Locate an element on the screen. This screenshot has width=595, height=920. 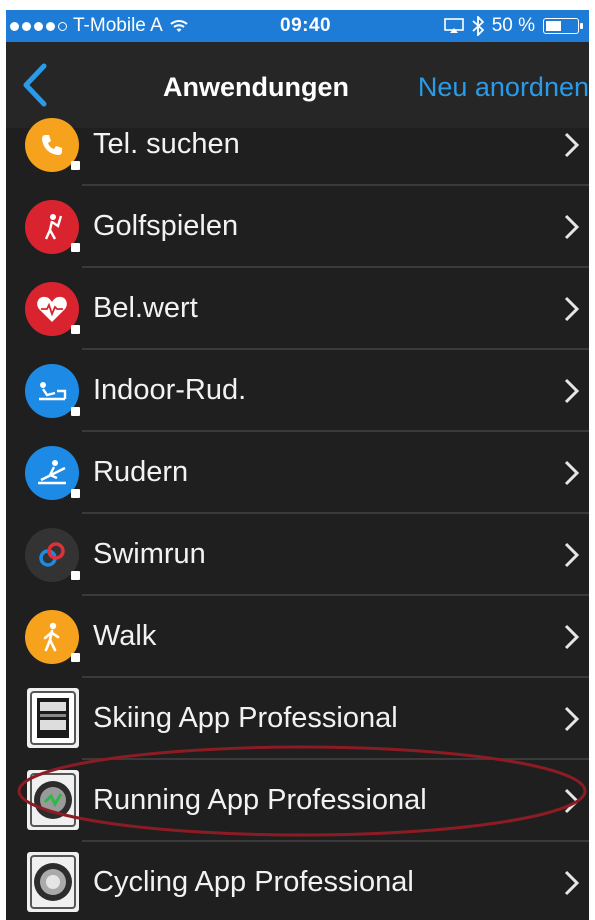
list-item-indoor-rud: Indoor-Rud. is located at coordinates (297, 391).